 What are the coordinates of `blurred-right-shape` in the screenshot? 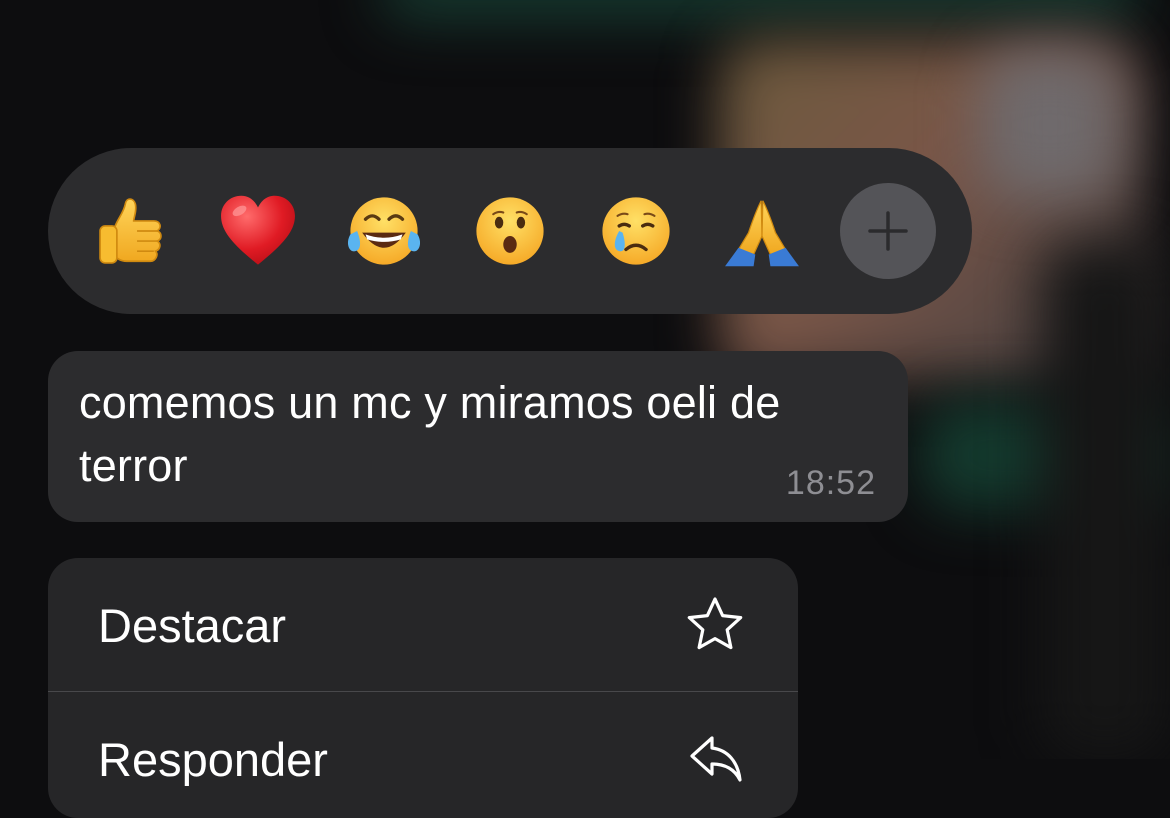 It's located at (1105, 499).